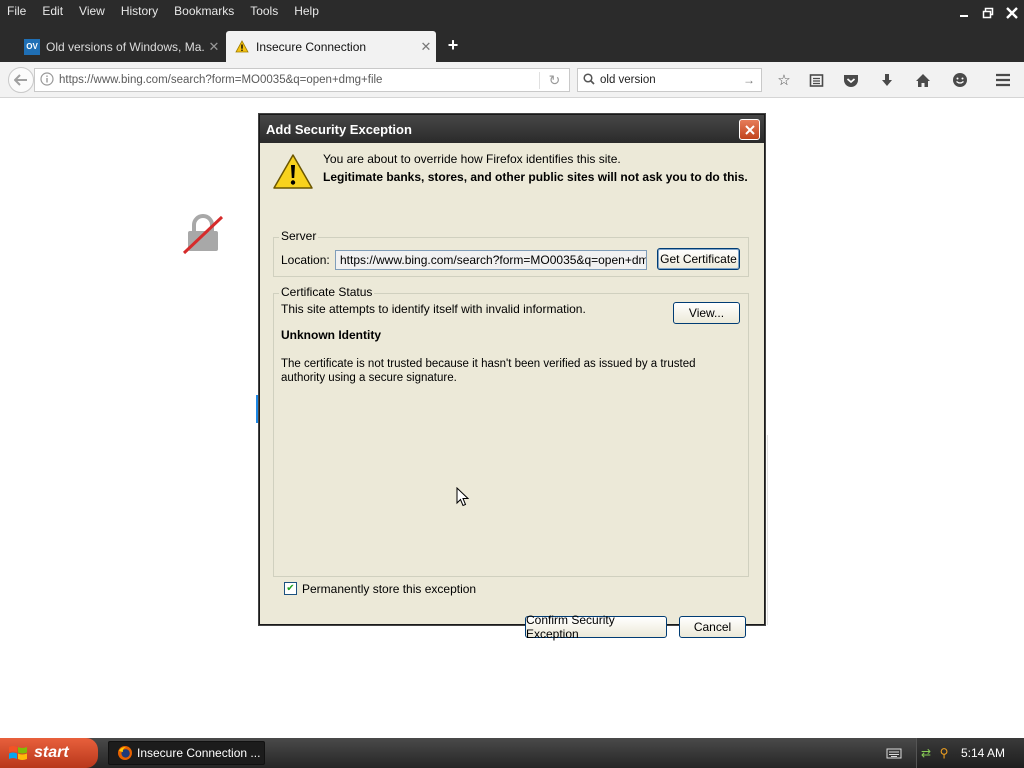  What do you see at coordinates (960, 80) in the screenshot?
I see `hello-icon` at bounding box center [960, 80].